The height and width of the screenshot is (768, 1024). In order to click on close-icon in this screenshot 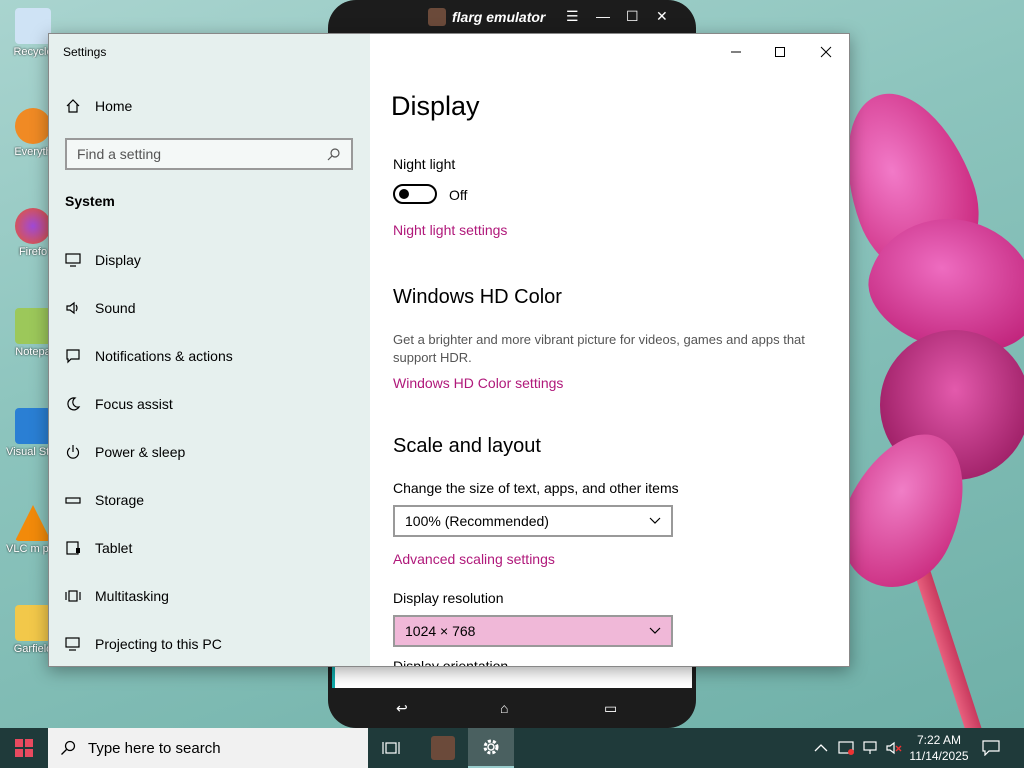, I will do `click(826, 52)`.